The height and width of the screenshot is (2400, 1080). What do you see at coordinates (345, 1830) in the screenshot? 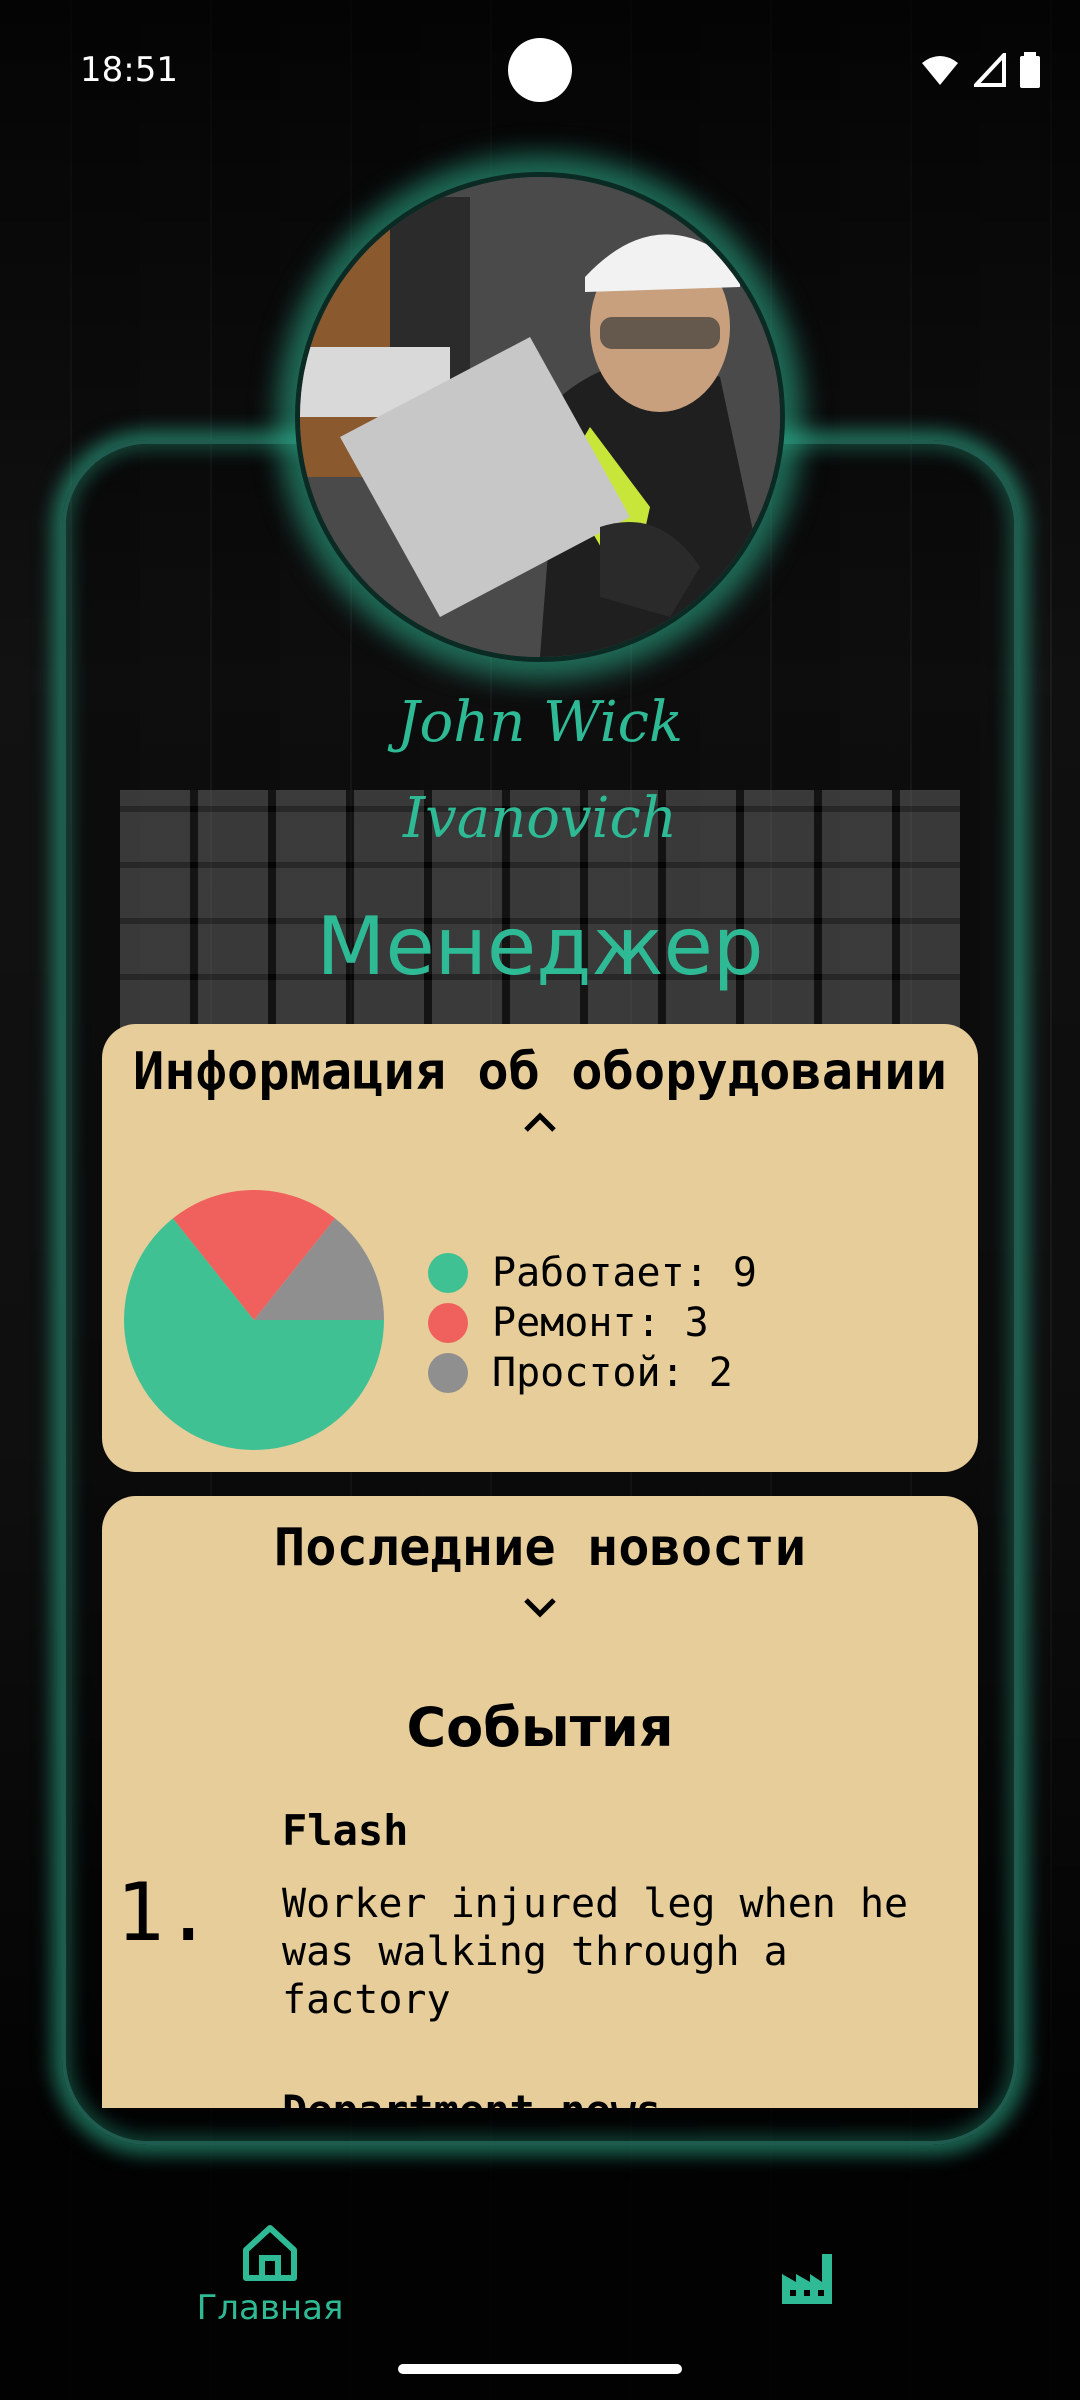
I see `event-heading: Flash` at bounding box center [345, 1830].